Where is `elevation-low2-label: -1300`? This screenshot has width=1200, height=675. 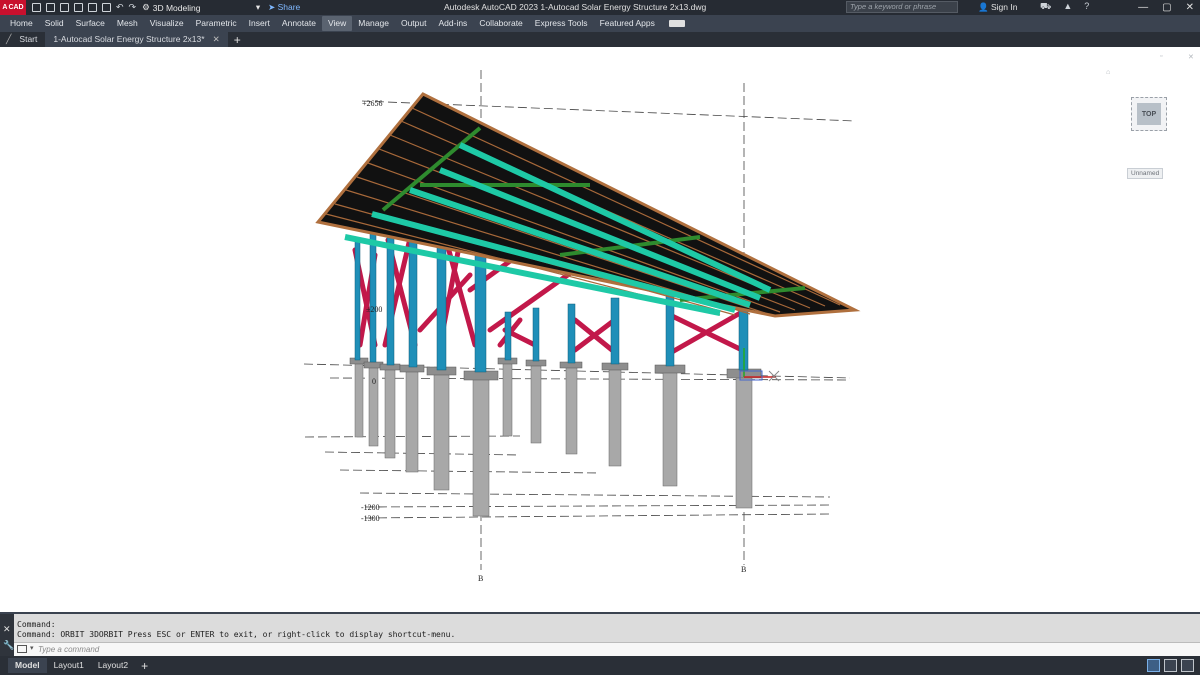
elevation-low2-label: -1300 is located at coordinates (370, 518).